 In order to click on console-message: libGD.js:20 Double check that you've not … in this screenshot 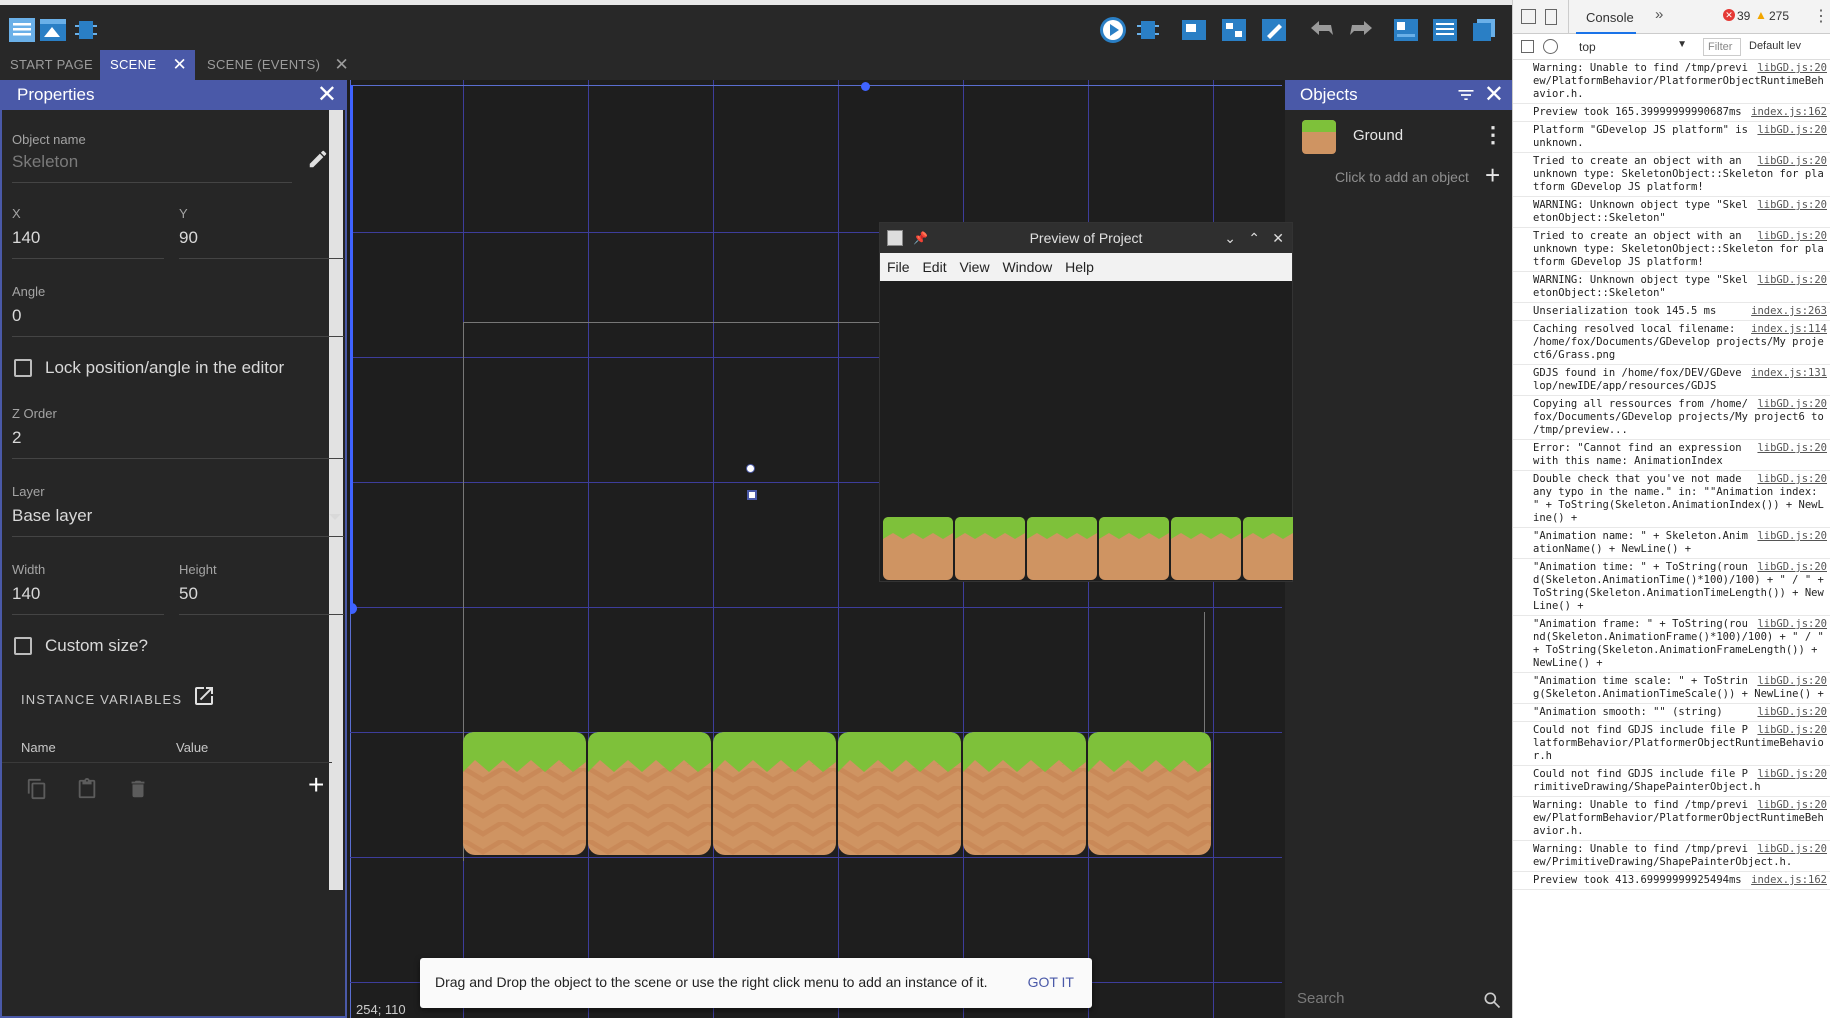, I will do `click(1671, 499)`.